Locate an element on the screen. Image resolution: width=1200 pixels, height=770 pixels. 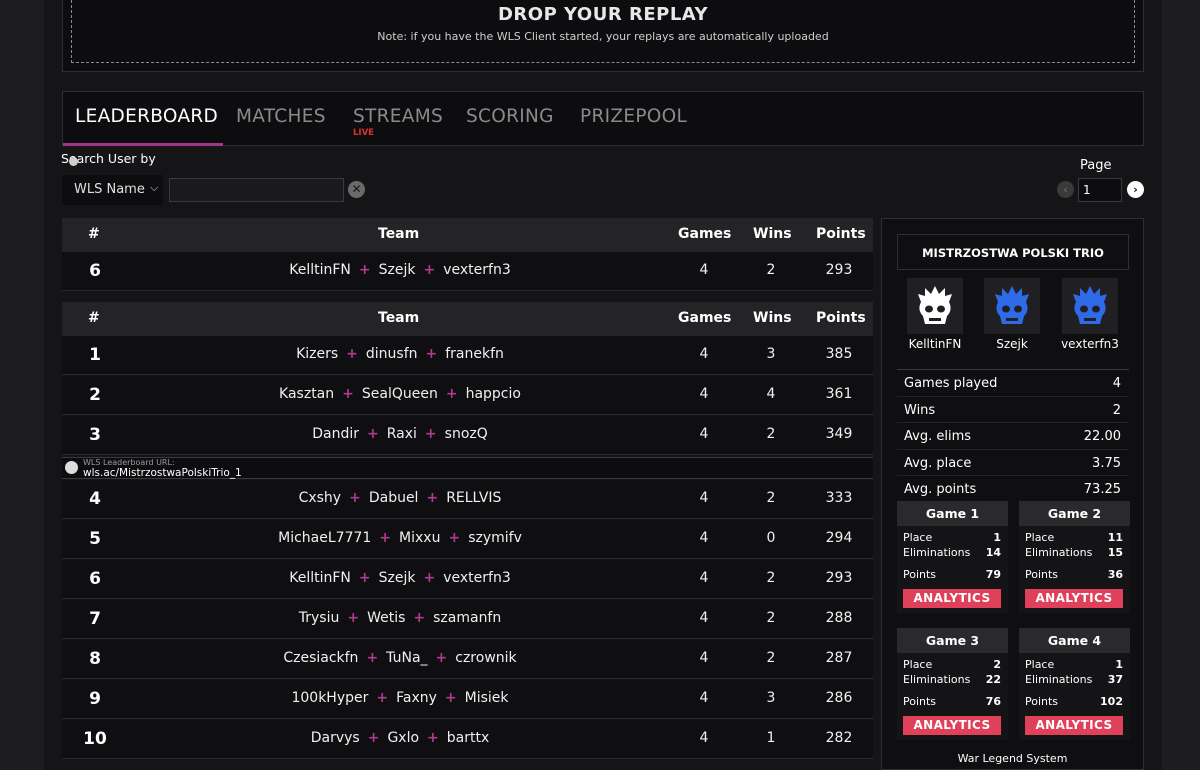
game-title: Game 1 is located at coordinates (952, 513).